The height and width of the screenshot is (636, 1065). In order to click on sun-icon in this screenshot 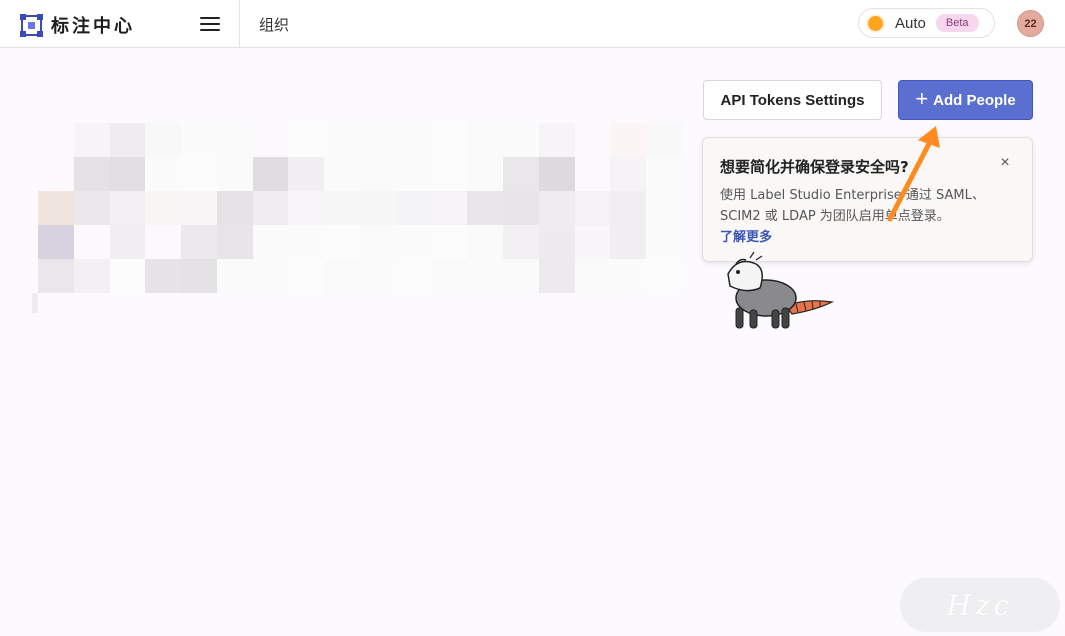, I will do `click(875, 23)`.